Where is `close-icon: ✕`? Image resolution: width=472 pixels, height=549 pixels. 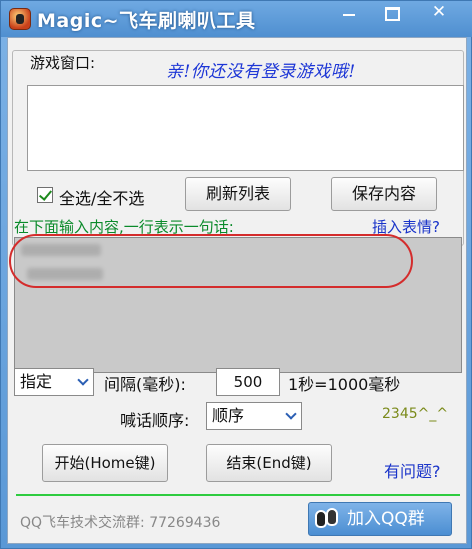 close-icon: ✕ is located at coordinates (439, 13).